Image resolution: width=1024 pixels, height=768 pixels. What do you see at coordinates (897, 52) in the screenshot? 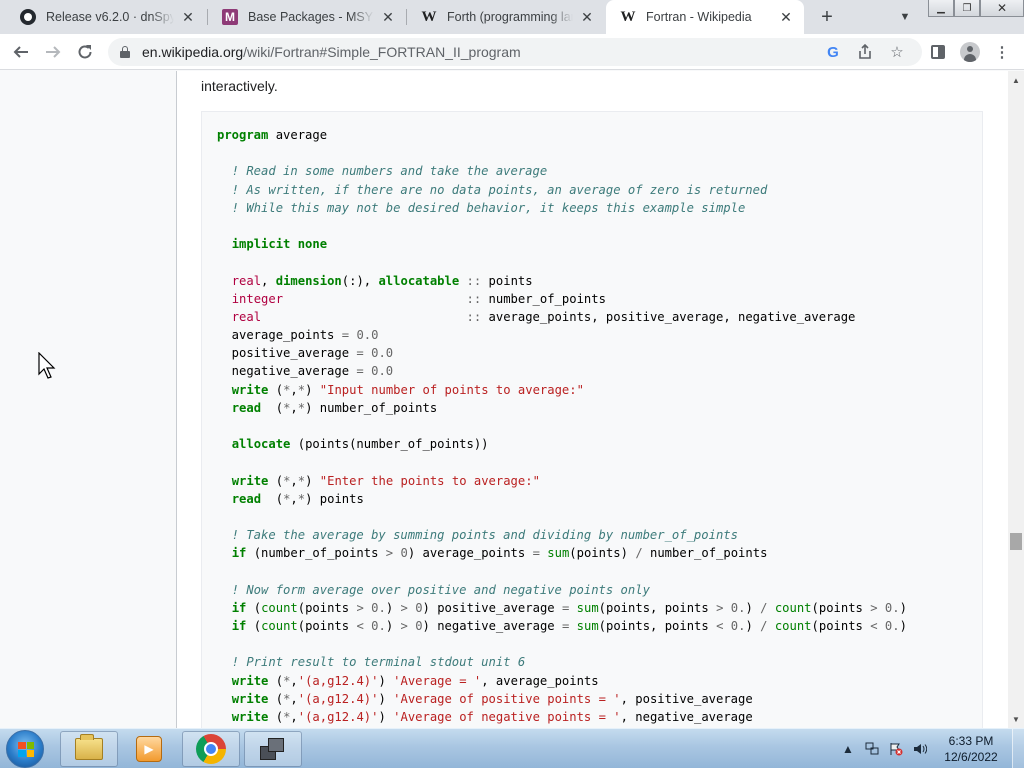
I see `bookmark-star-icon: ☆` at bounding box center [897, 52].